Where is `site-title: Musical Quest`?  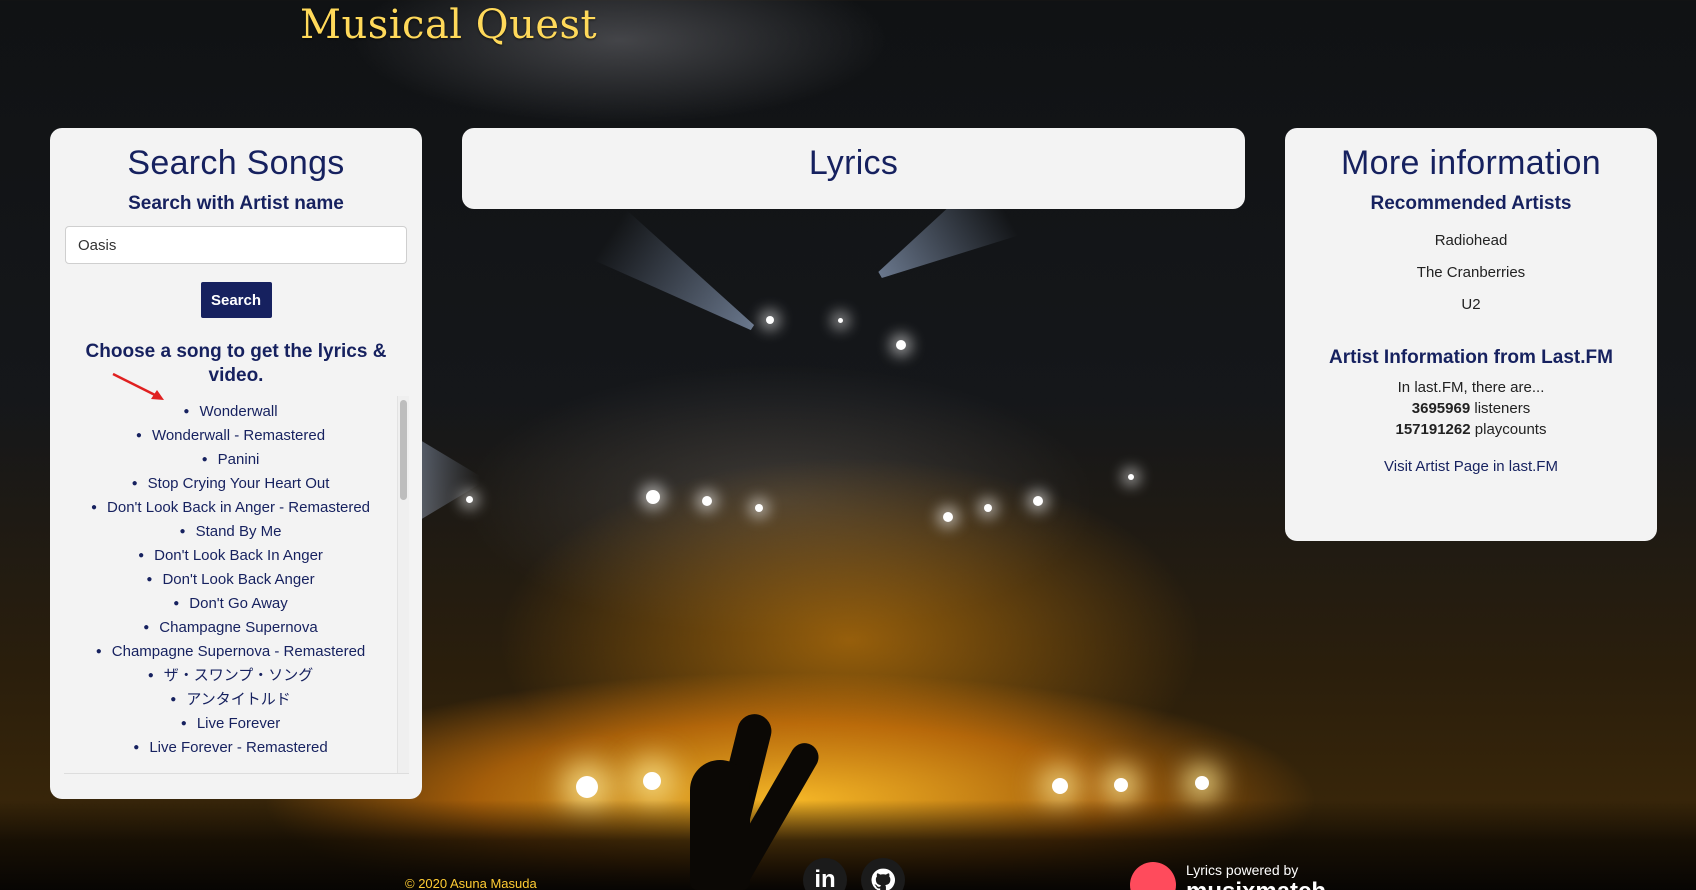 site-title: Musical Quest is located at coordinates (448, 25).